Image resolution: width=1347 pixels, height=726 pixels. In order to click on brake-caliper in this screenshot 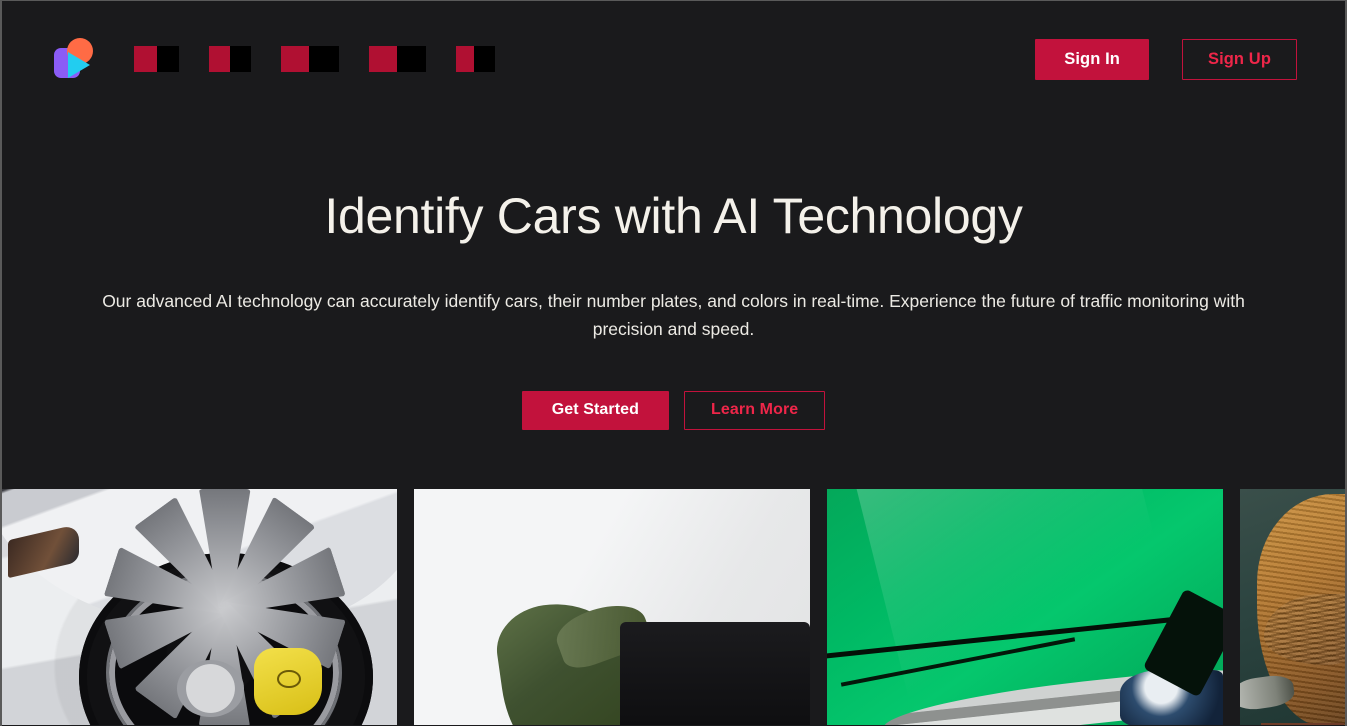, I will do `click(288, 682)`.